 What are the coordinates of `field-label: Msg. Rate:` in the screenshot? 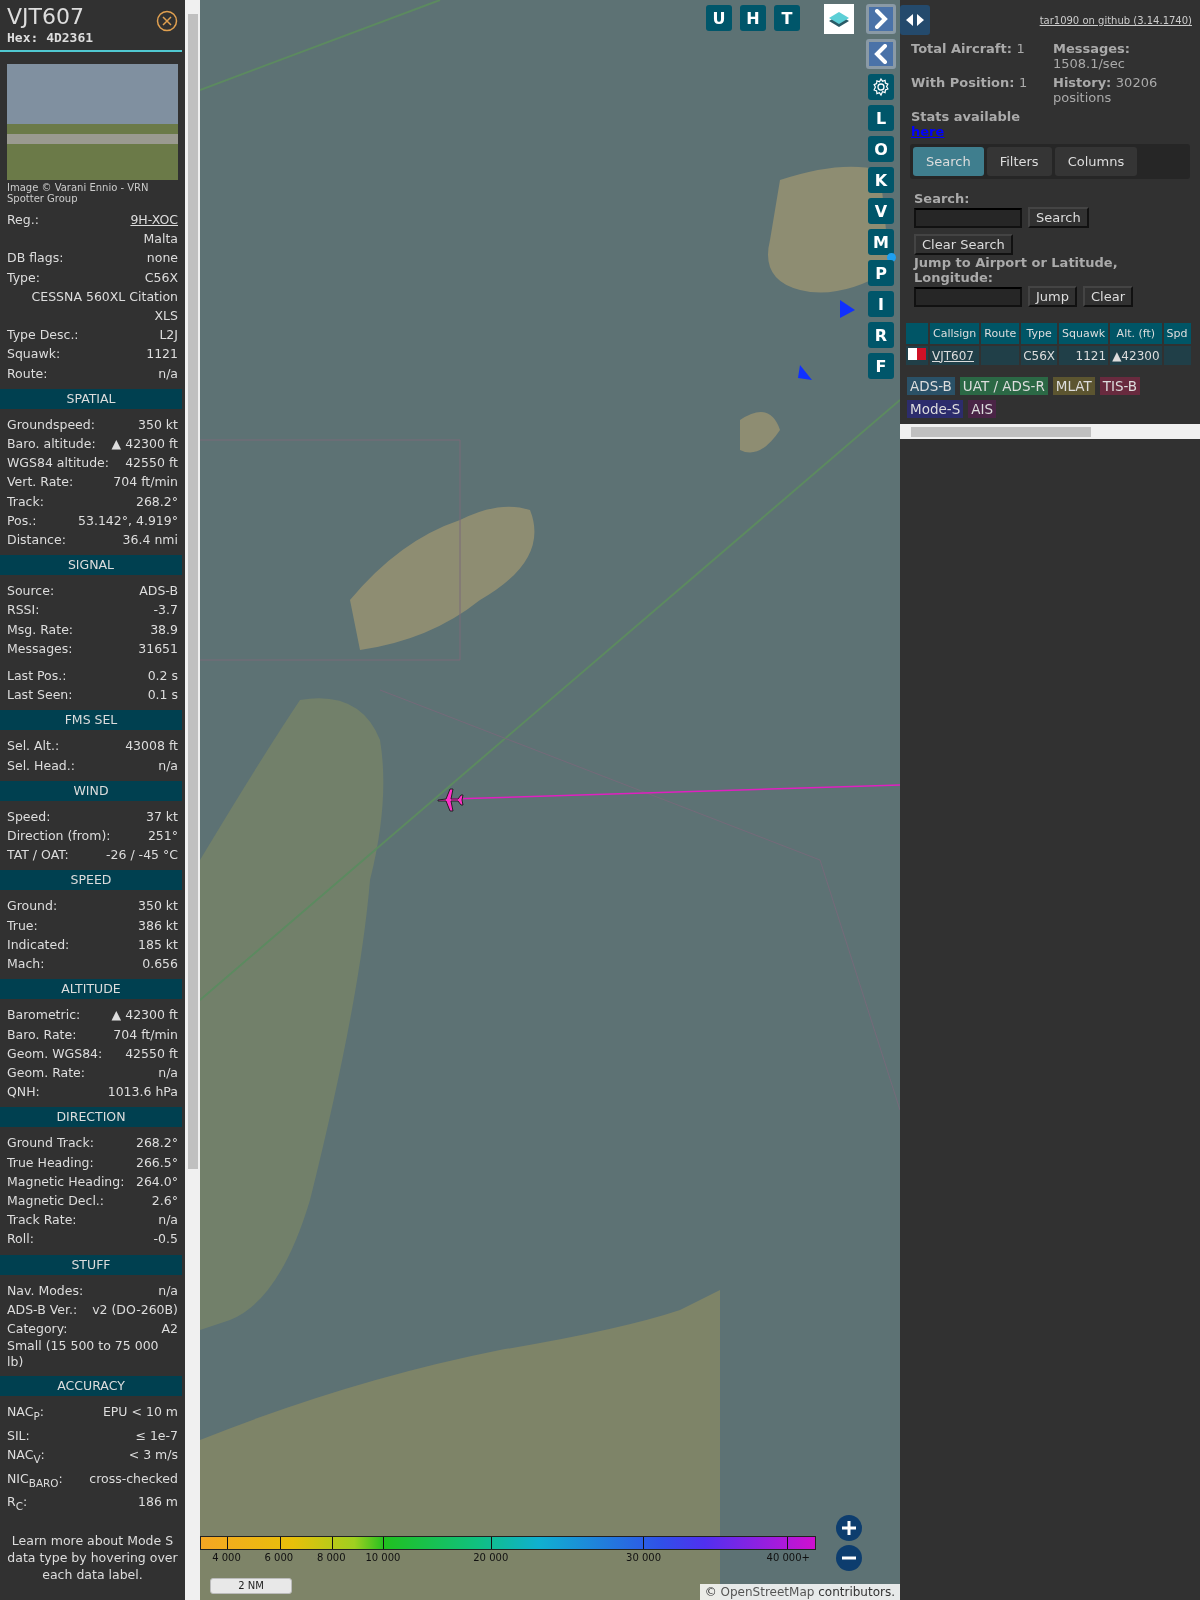 It's located at (40, 629).